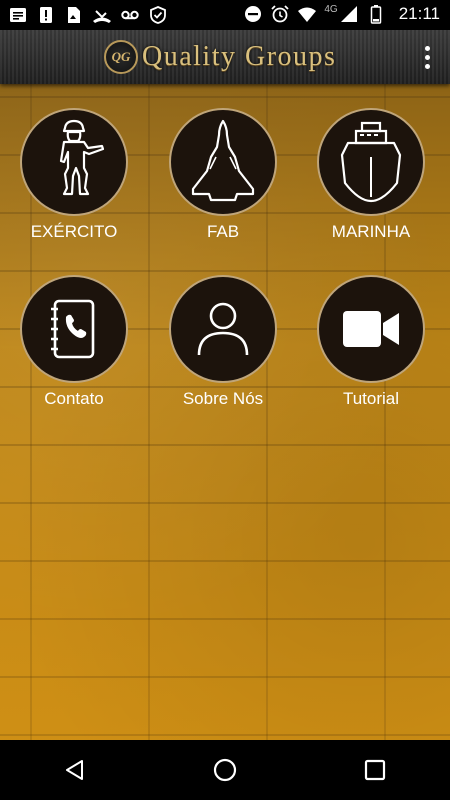 Image resolution: width=450 pixels, height=800 pixels. I want to click on shield-icon, so click(158, 15).